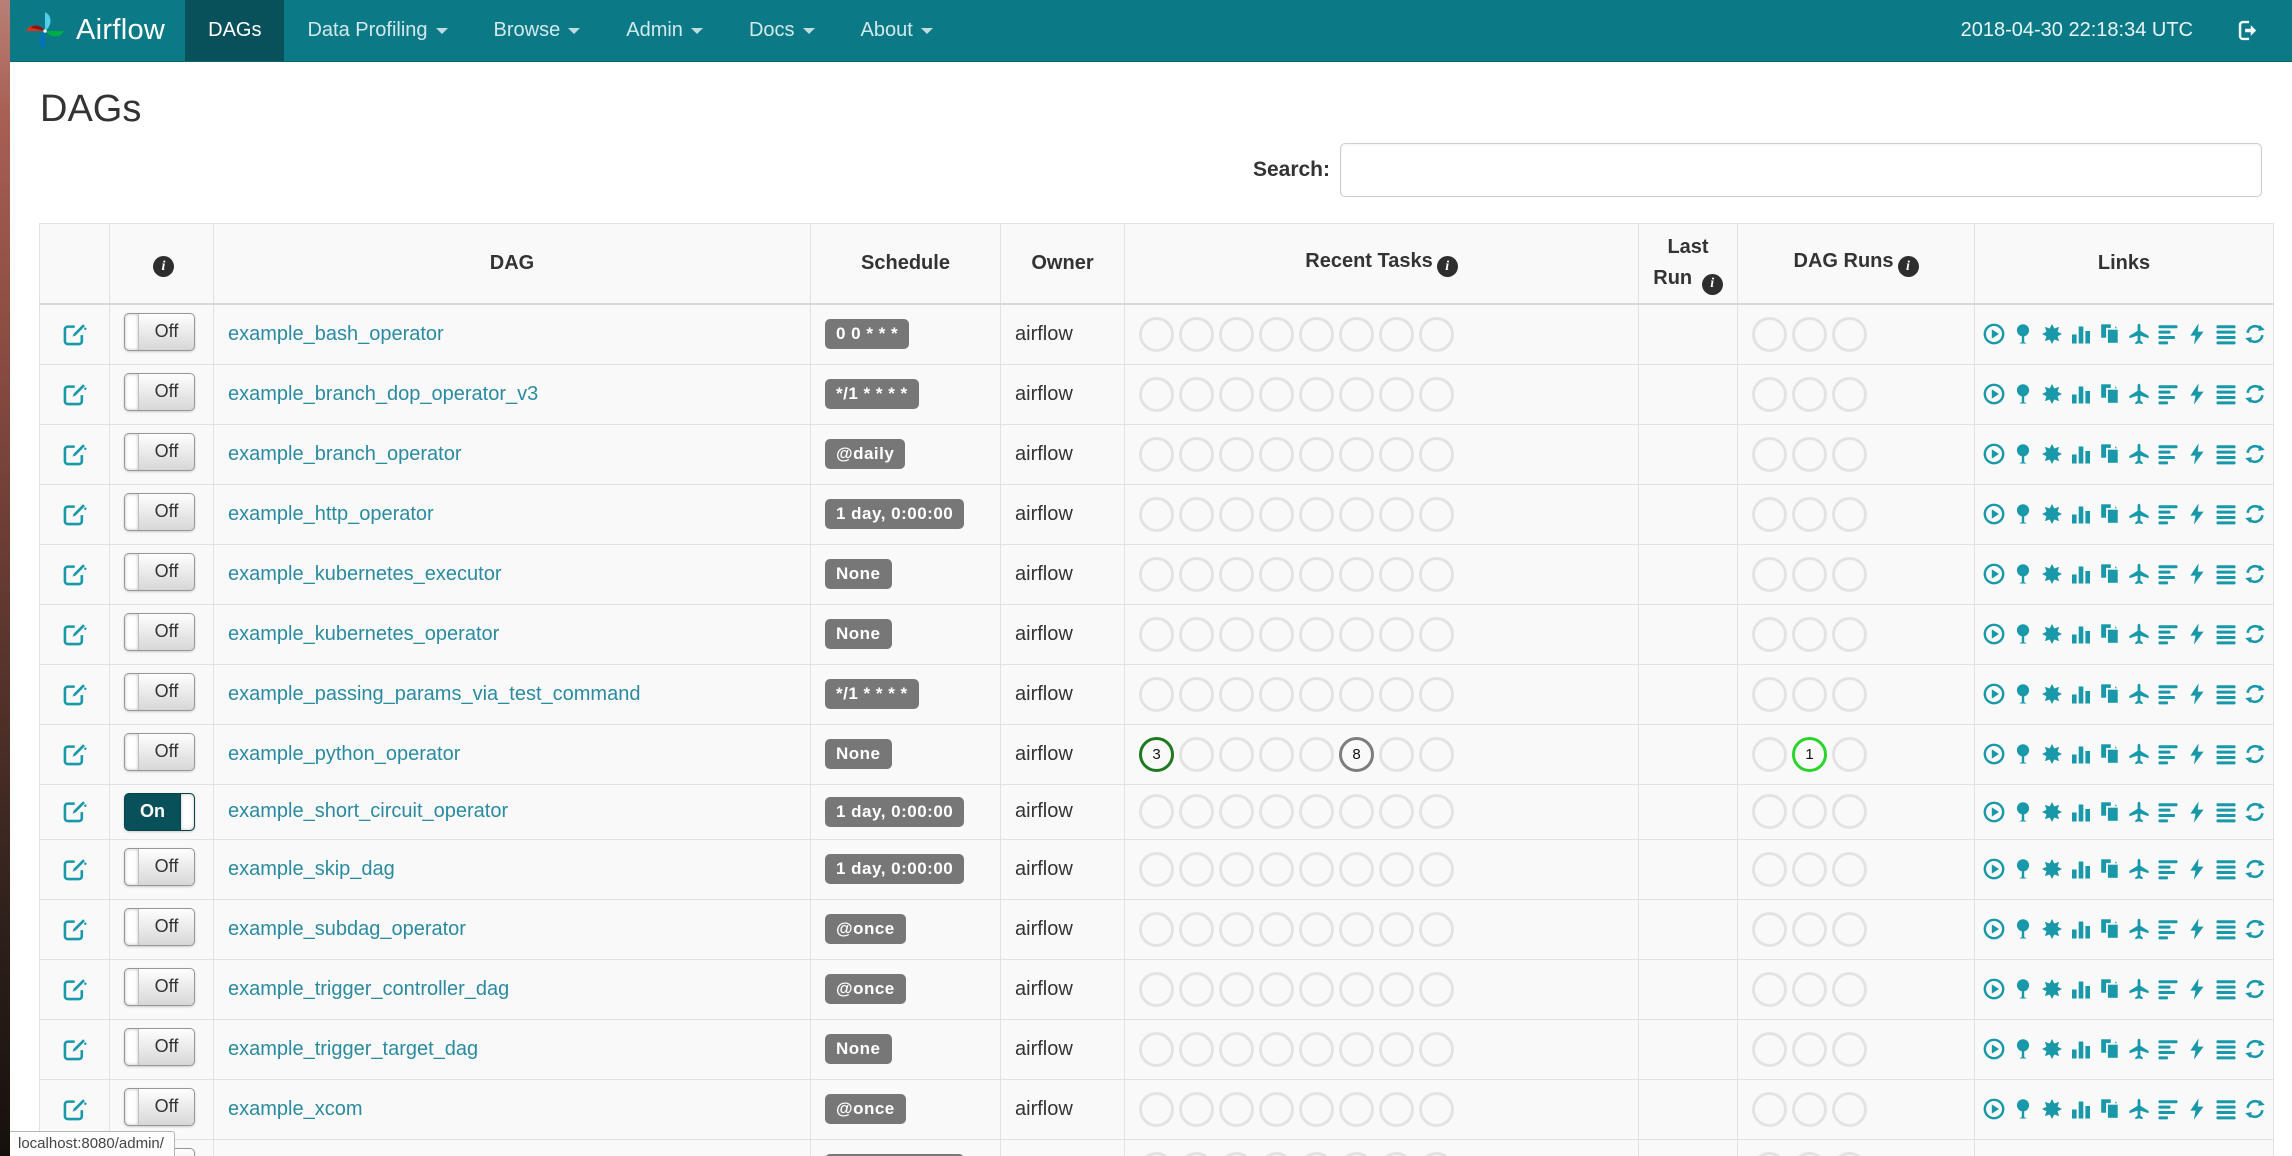 The image size is (2292, 1156). What do you see at coordinates (1809, 754) in the screenshot?
I see `dag-run-state-circle: 1` at bounding box center [1809, 754].